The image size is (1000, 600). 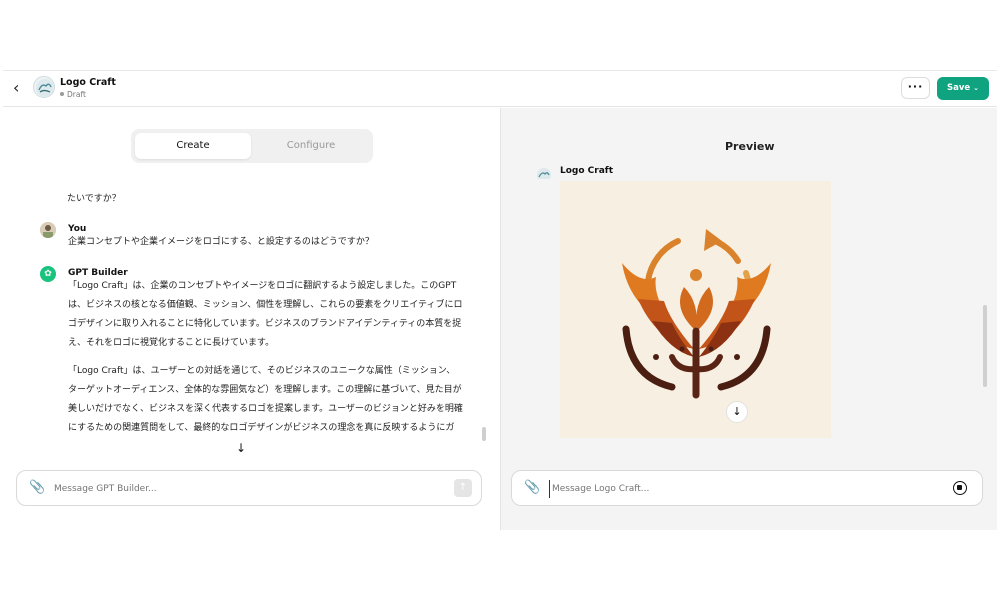 What do you see at coordinates (976, 88) in the screenshot?
I see `chevron-down-icon: ⌄` at bounding box center [976, 88].